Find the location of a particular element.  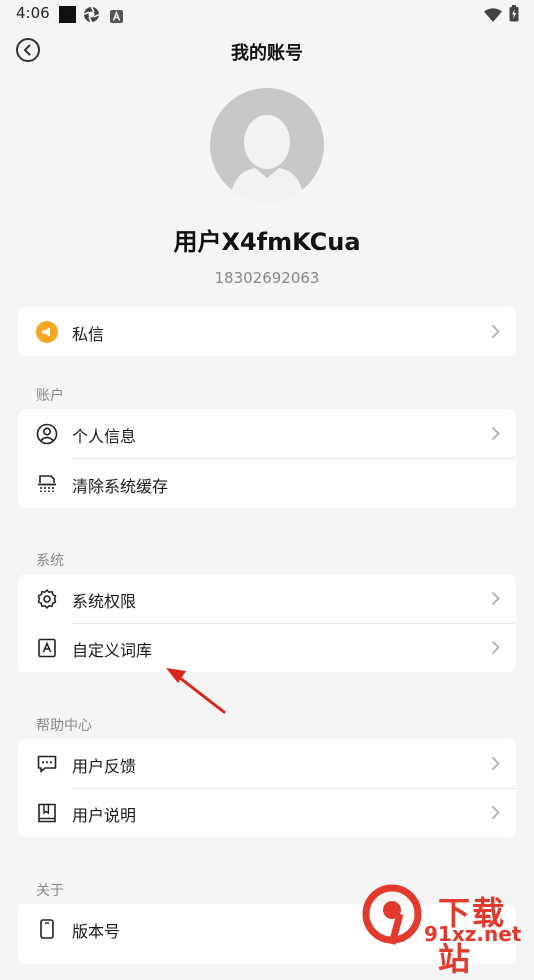

watermark-logo is located at coordinates (392, 914).